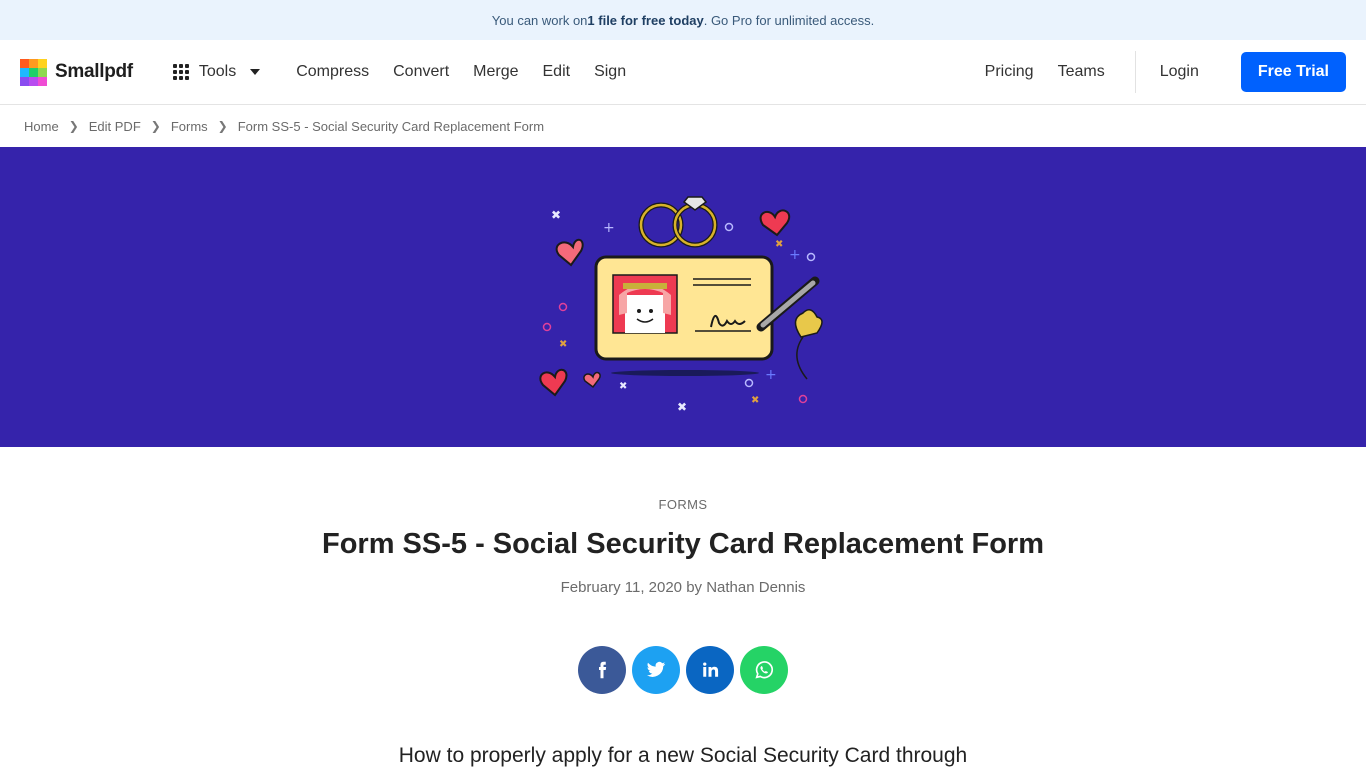  I want to click on article-meta: February 11, 2020 by Nathan Dennis, so click(683, 587).